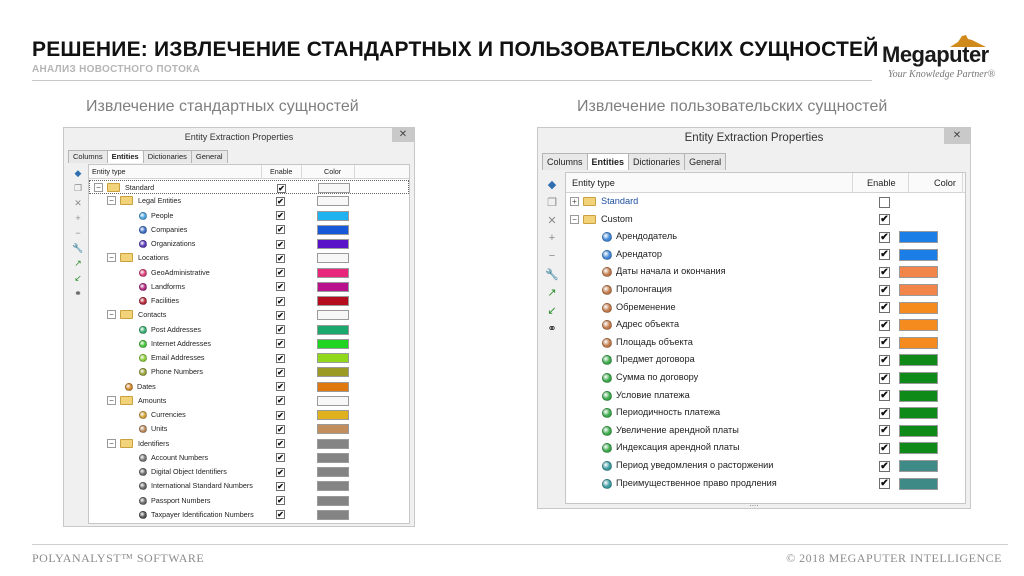 The image size is (1024, 576). What do you see at coordinates (249, 230) in the screenshot?
I see `tree-entity-row: Companies ✔` at bounding box center [249, 230].